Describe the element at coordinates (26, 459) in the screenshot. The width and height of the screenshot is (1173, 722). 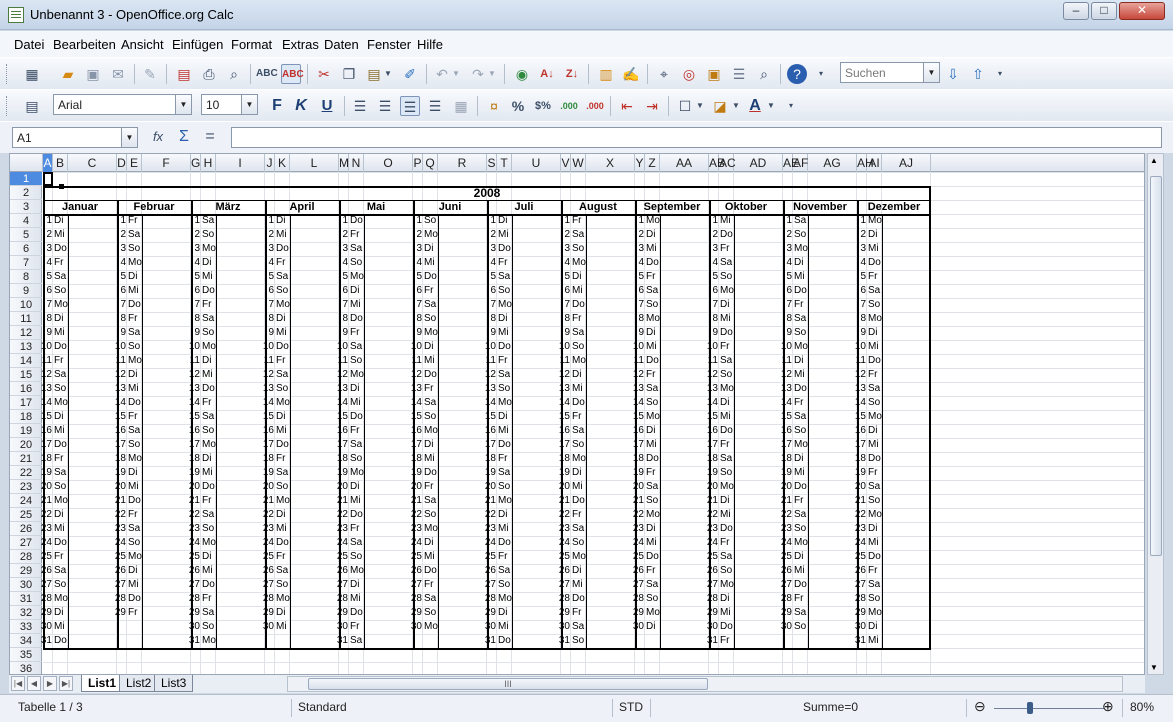
I see `row-header: 21` at that location.